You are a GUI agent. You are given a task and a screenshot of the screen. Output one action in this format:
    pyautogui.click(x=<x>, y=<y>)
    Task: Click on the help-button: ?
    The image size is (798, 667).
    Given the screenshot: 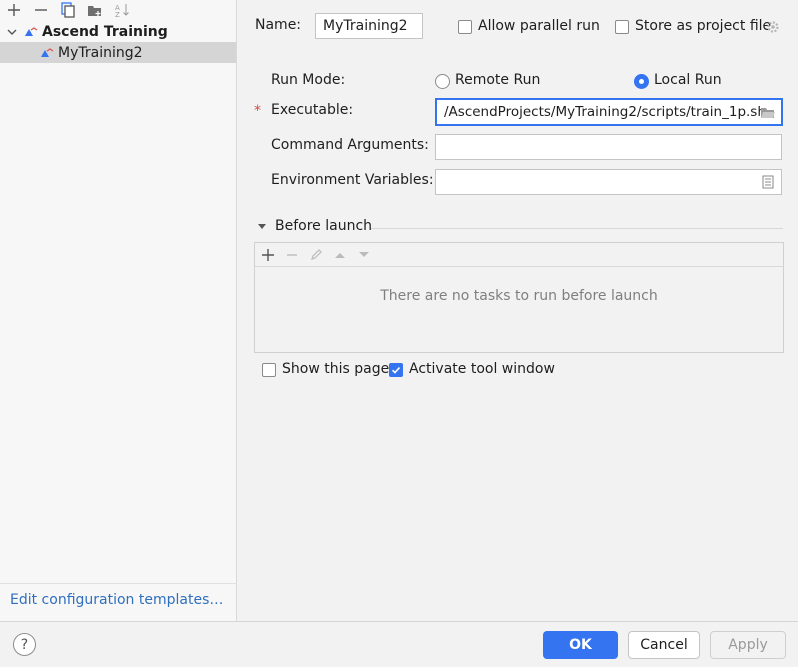 What is the action you would take?
    pyautogui.click(x=24, y=644)
    